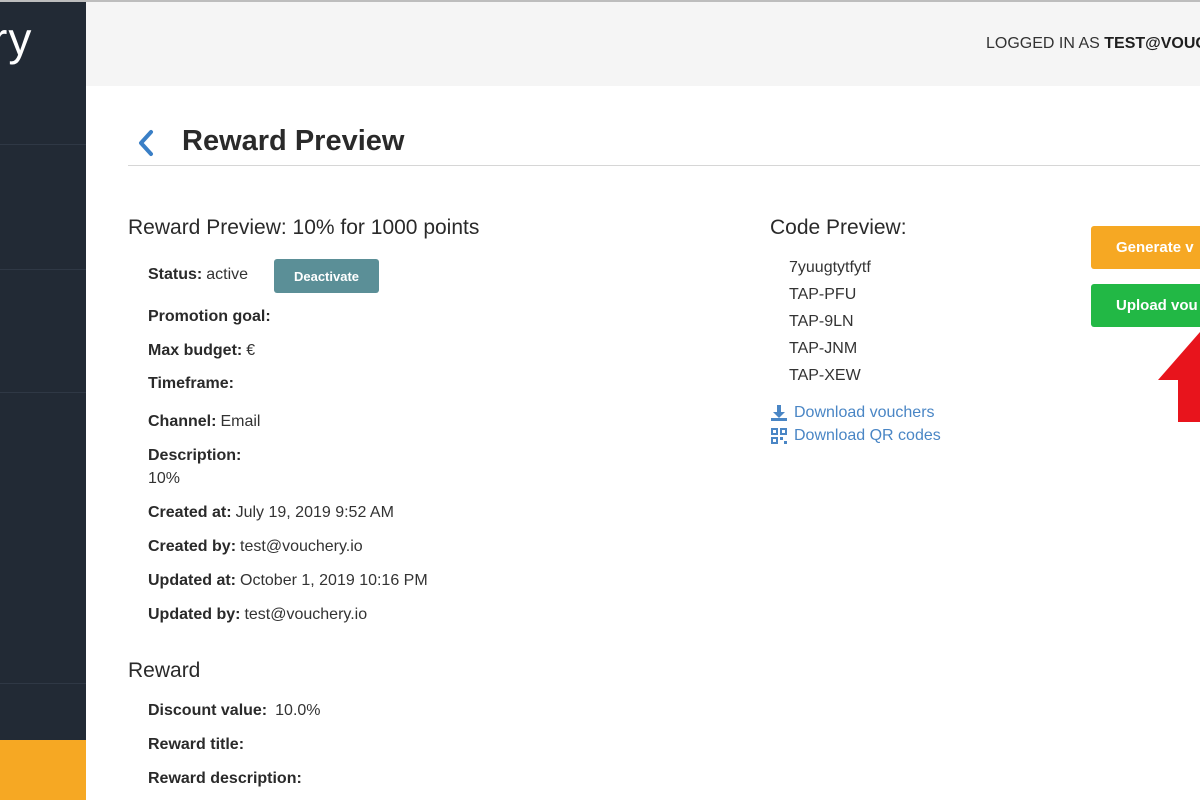 Image resolution: width=1200 pixels, height=800 pixels. What do you see at coordinates (293, 141) in the screenshot?
I see `page-title: Reward Preview` at bounding box center [293, 141].